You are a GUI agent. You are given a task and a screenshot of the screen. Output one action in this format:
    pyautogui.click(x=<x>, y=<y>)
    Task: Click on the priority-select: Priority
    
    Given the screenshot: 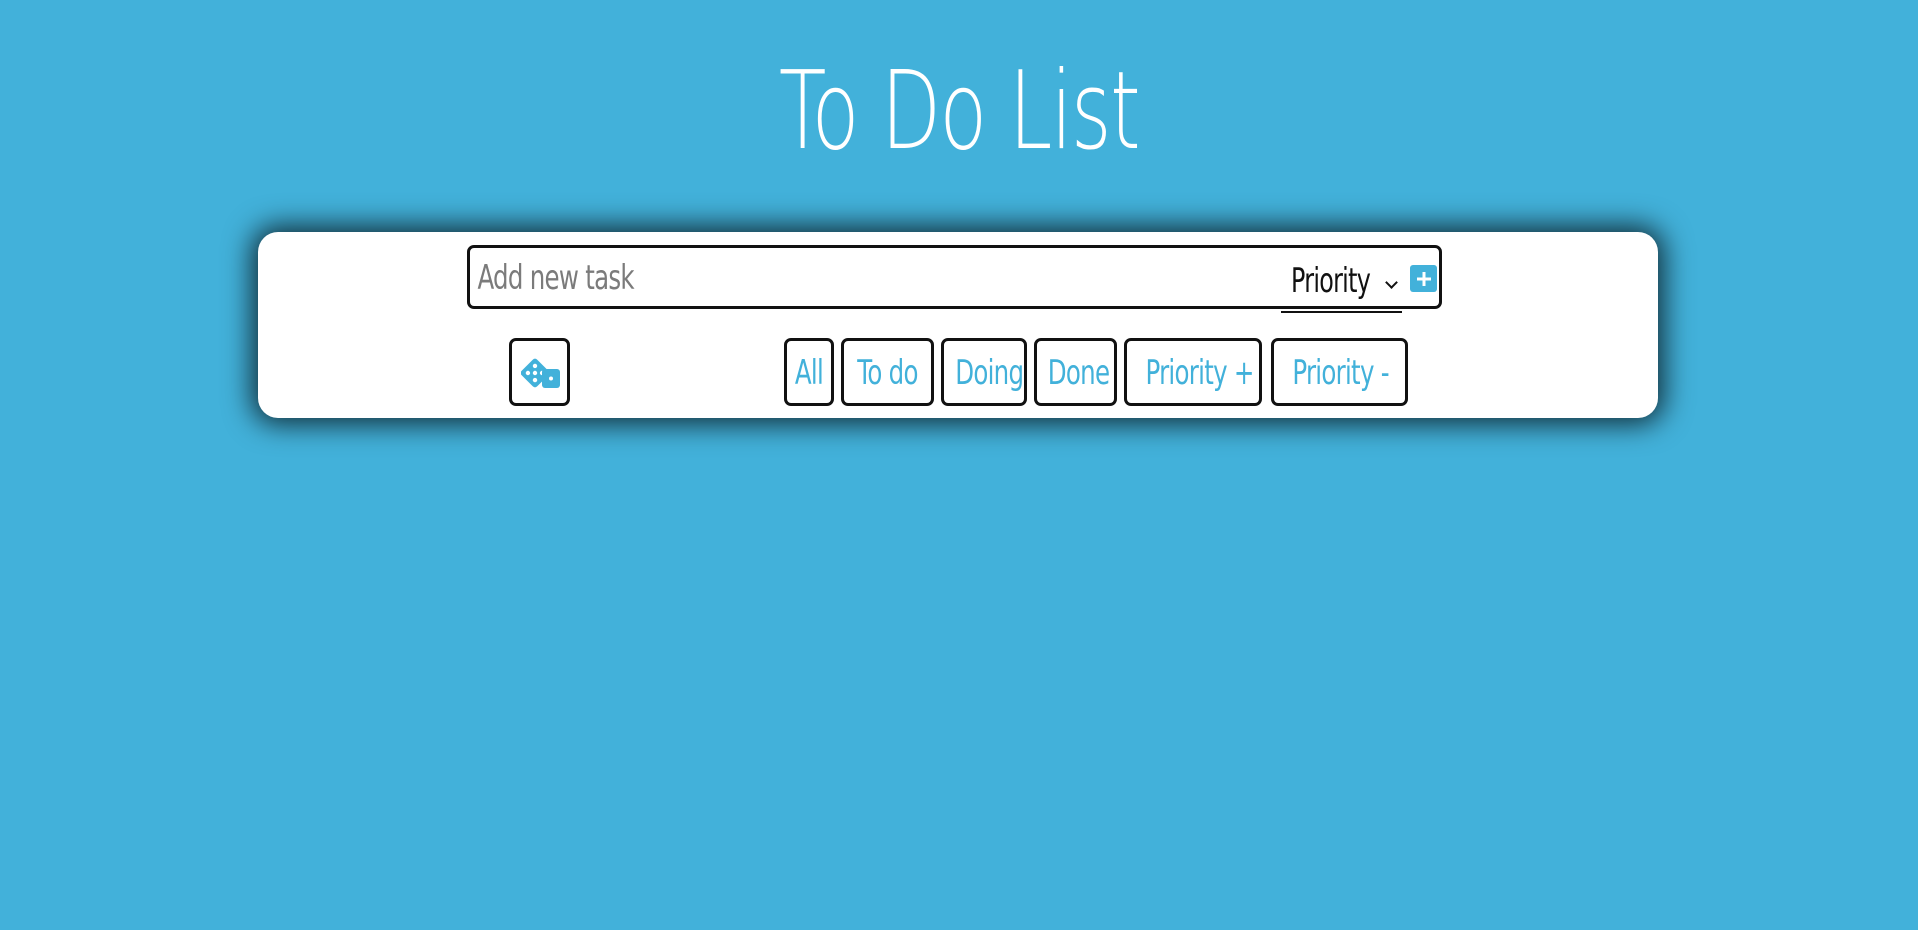 What is the action you would take?
    pyautogui.click(x=1341, y=281)
    